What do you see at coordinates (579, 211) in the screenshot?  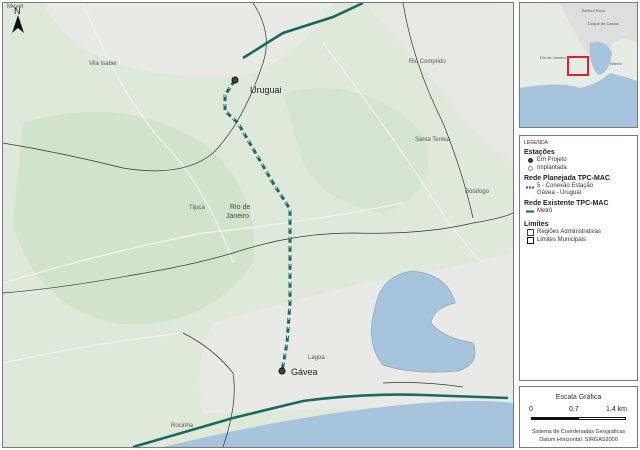 I see `legend-item-metro: Metrô` at bounding box center [579, 211].